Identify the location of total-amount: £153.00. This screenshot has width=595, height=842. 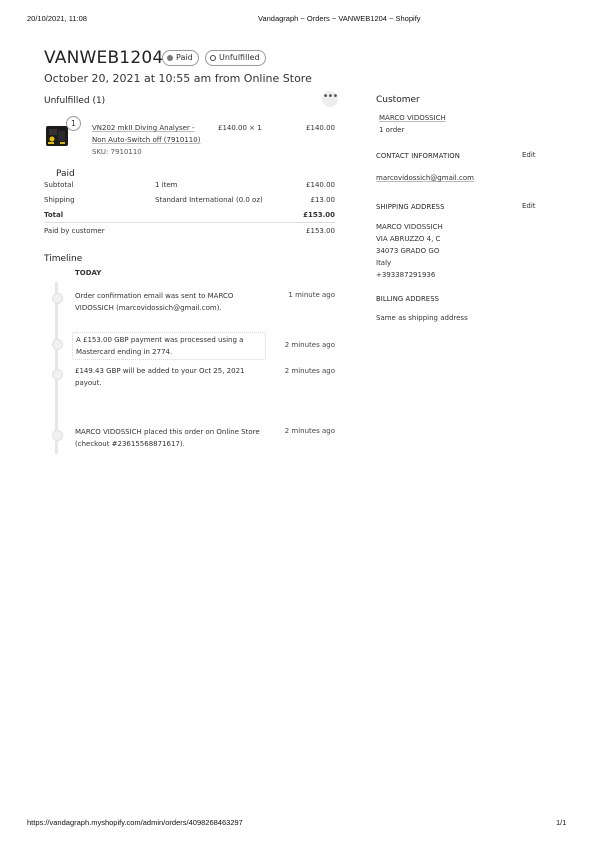
(319, 215).